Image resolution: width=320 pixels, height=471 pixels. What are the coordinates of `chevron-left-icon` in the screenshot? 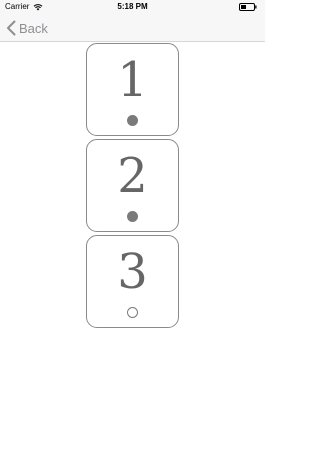 It's located at (11, 28).